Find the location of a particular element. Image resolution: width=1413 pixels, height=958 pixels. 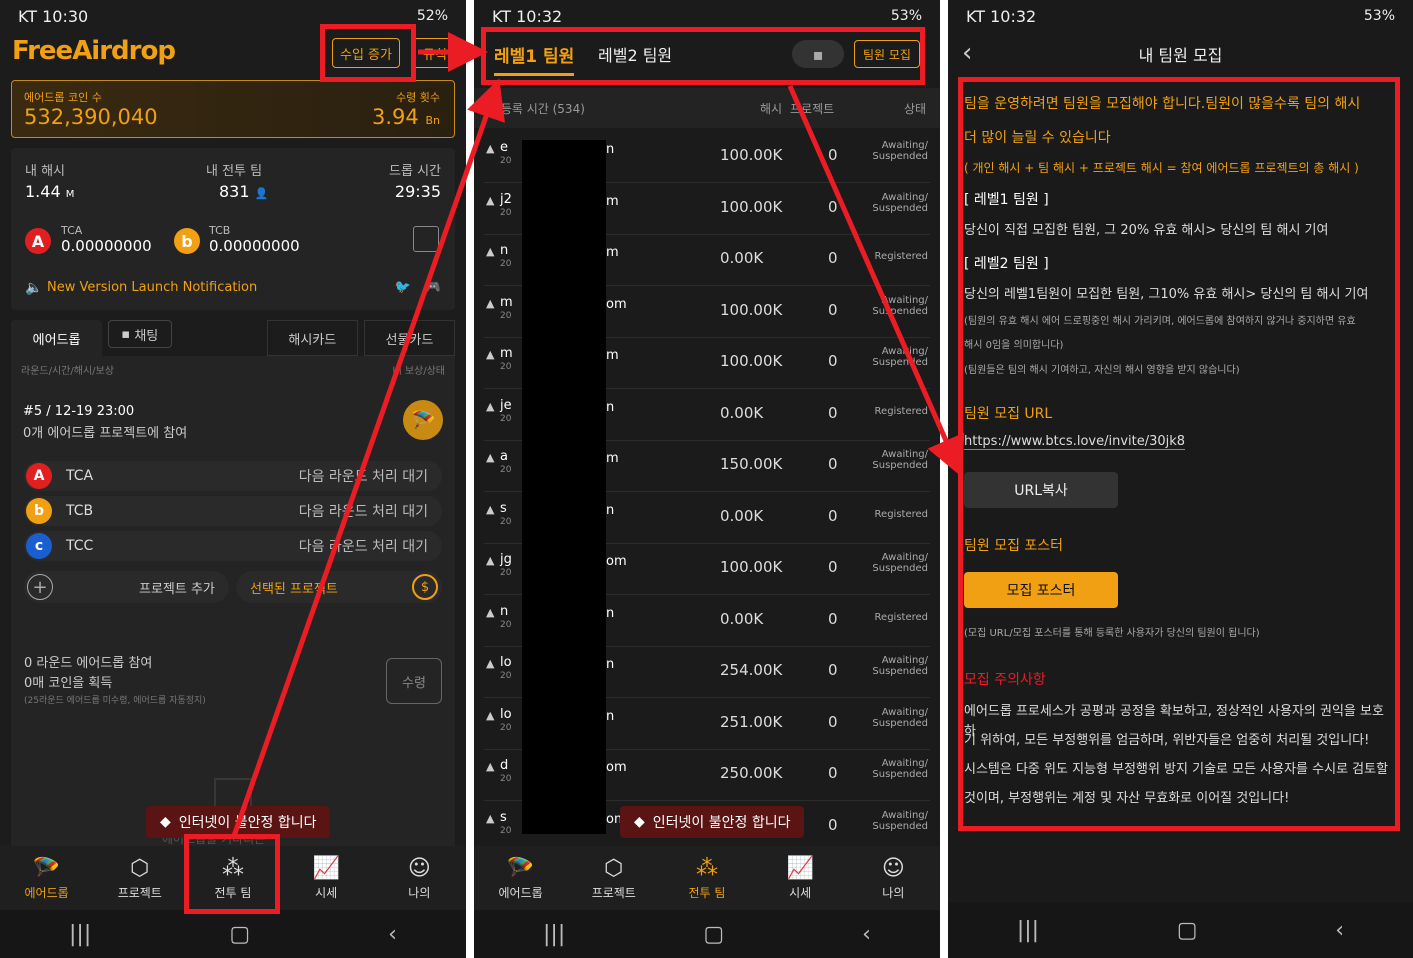

coin-count-value: 532,390,040 is located at coordinates (91, 117).